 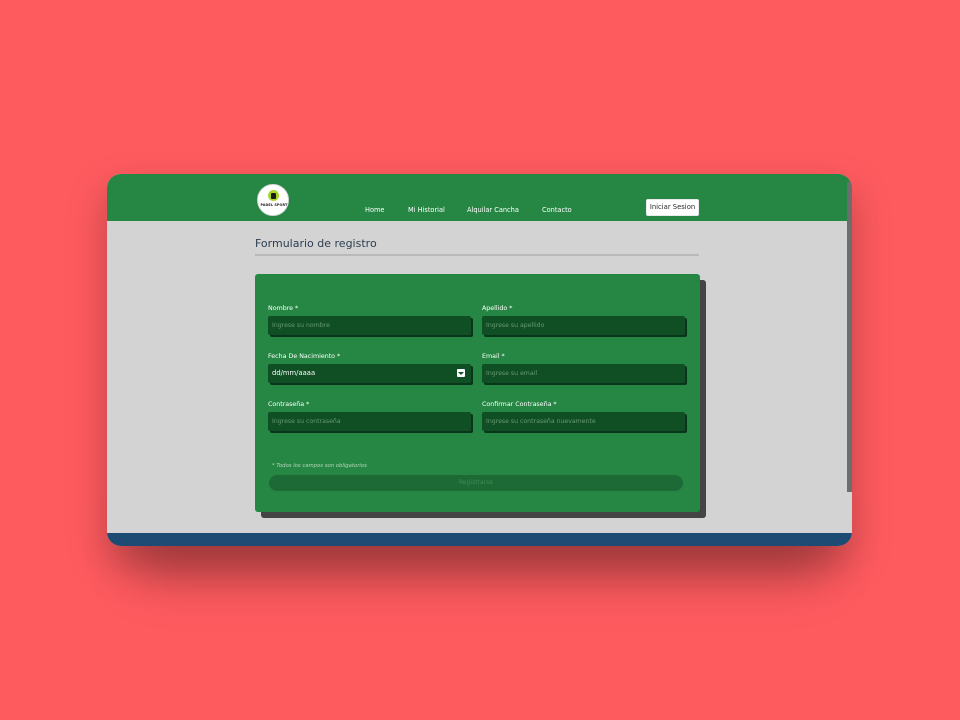 What do you see at coordinates (294, 373) in the screenshot?
I see `fecha-value: dd/mm/aaaa` at bounding box center [294, 373].